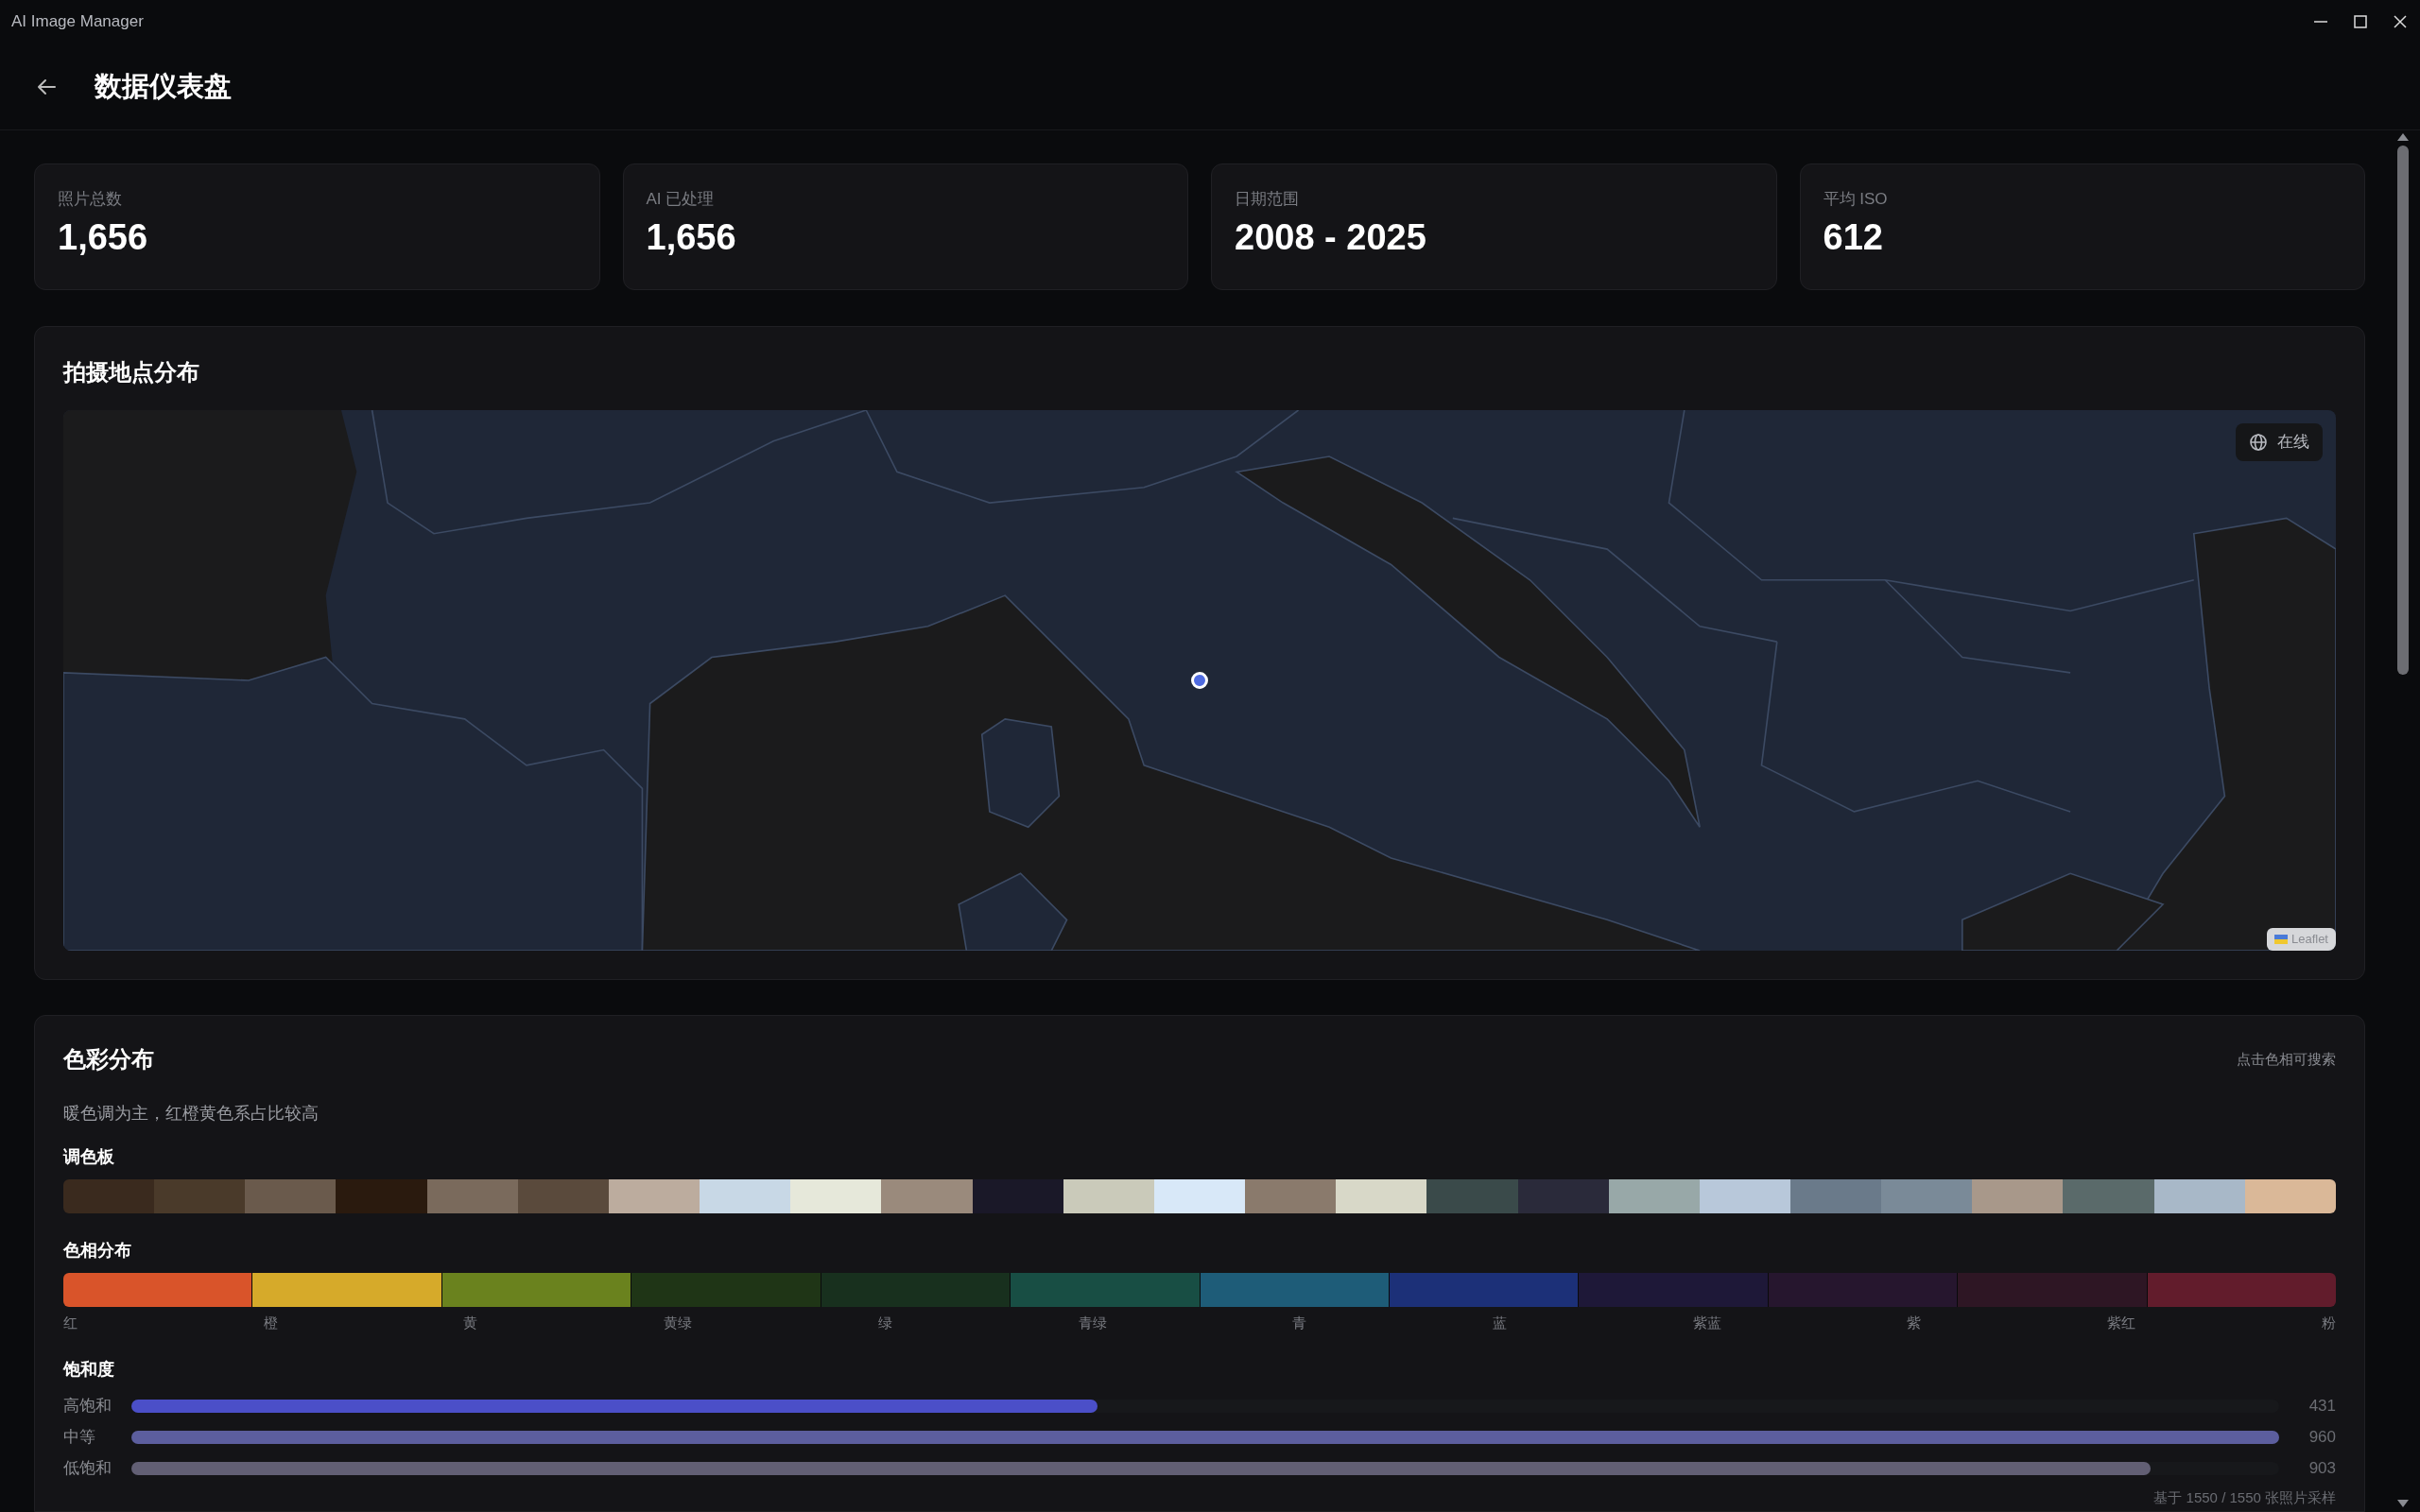 The height and width of the screenshot is (1512, 2420). Describe the element at coordinates (131, 372) in the screenshot. I see `section-title: 拍摄地点分布` at that location.